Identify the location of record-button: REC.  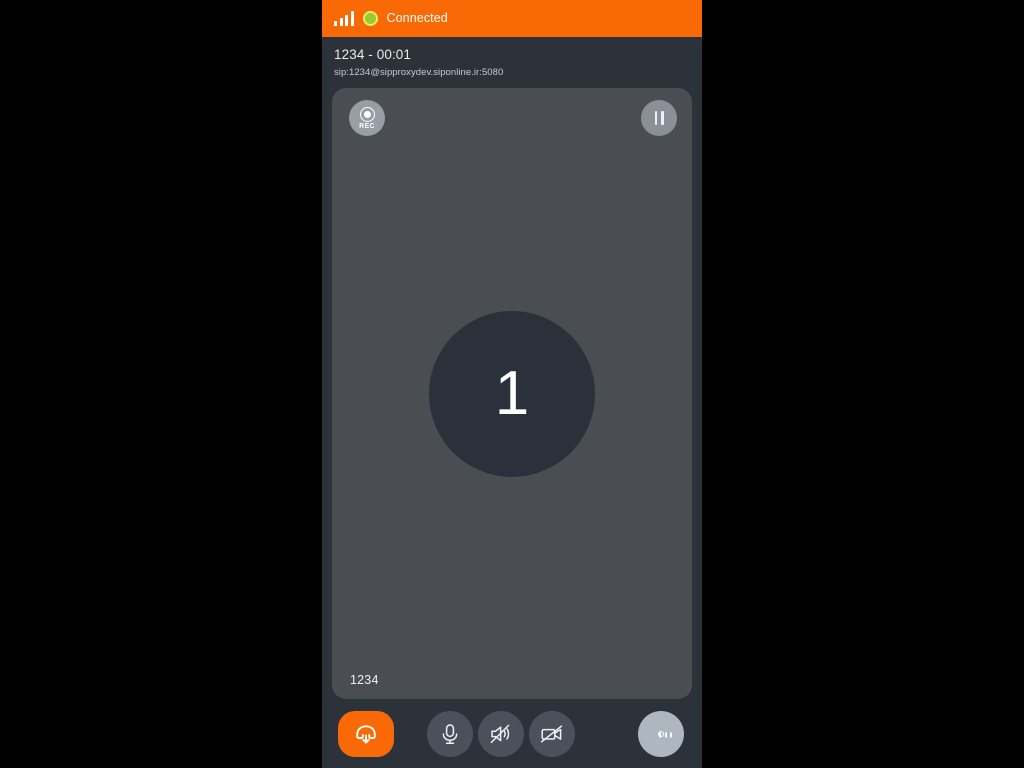
(367, 118).